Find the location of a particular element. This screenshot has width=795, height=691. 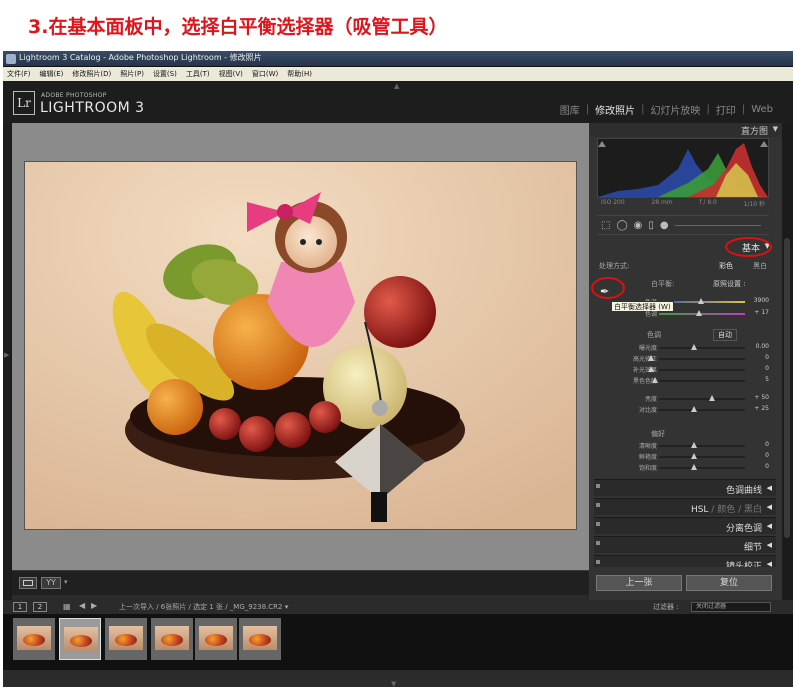

menu-file: 文件(F) is located at coordinates (19, 74).